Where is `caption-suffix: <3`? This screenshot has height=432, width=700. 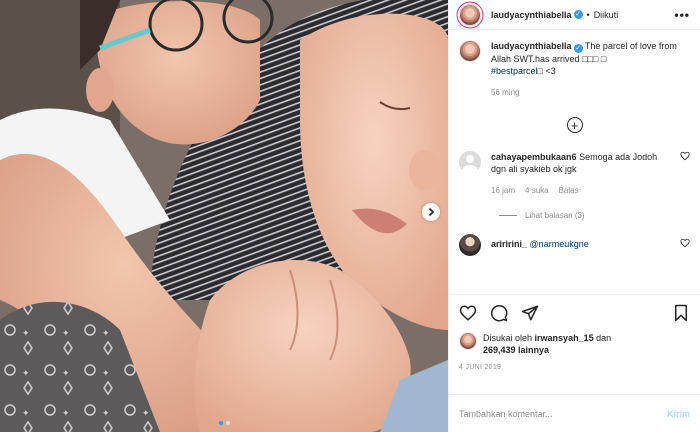 caption-suffix: <3 is located at coordinates (550, 71).